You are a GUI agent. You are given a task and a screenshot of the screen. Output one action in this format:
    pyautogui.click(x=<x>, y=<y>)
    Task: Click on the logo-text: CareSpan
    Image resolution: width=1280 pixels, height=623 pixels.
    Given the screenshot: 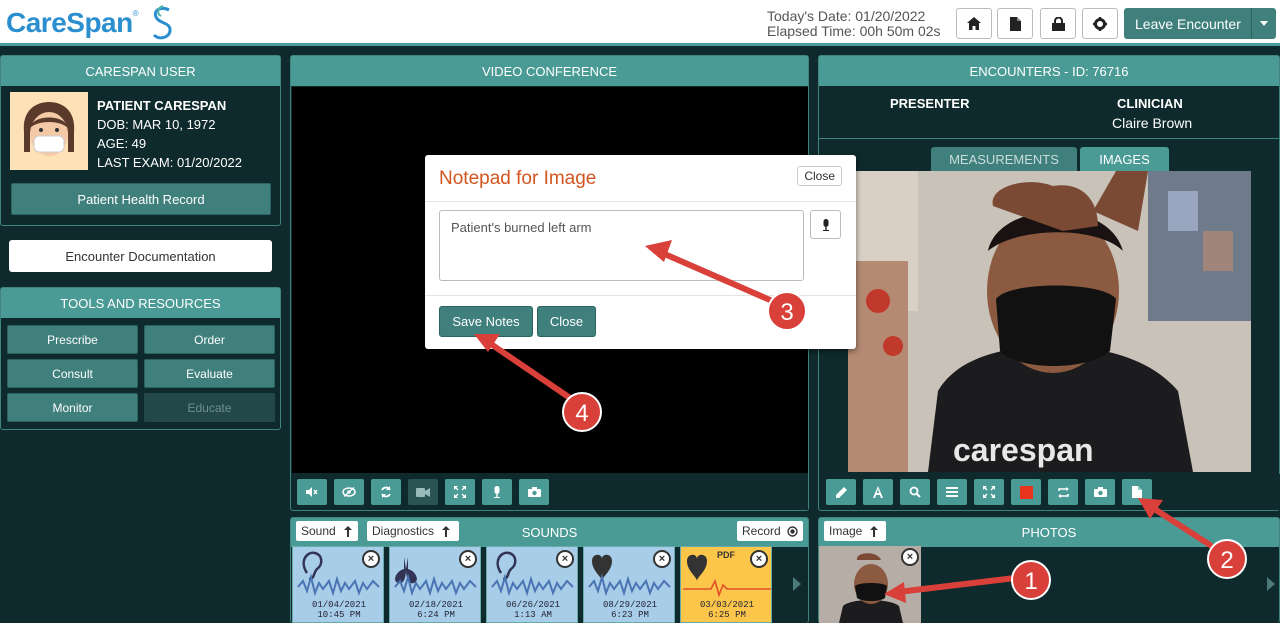 What is the action you would take?
    pyautogui.click(x=69, y=22)
    